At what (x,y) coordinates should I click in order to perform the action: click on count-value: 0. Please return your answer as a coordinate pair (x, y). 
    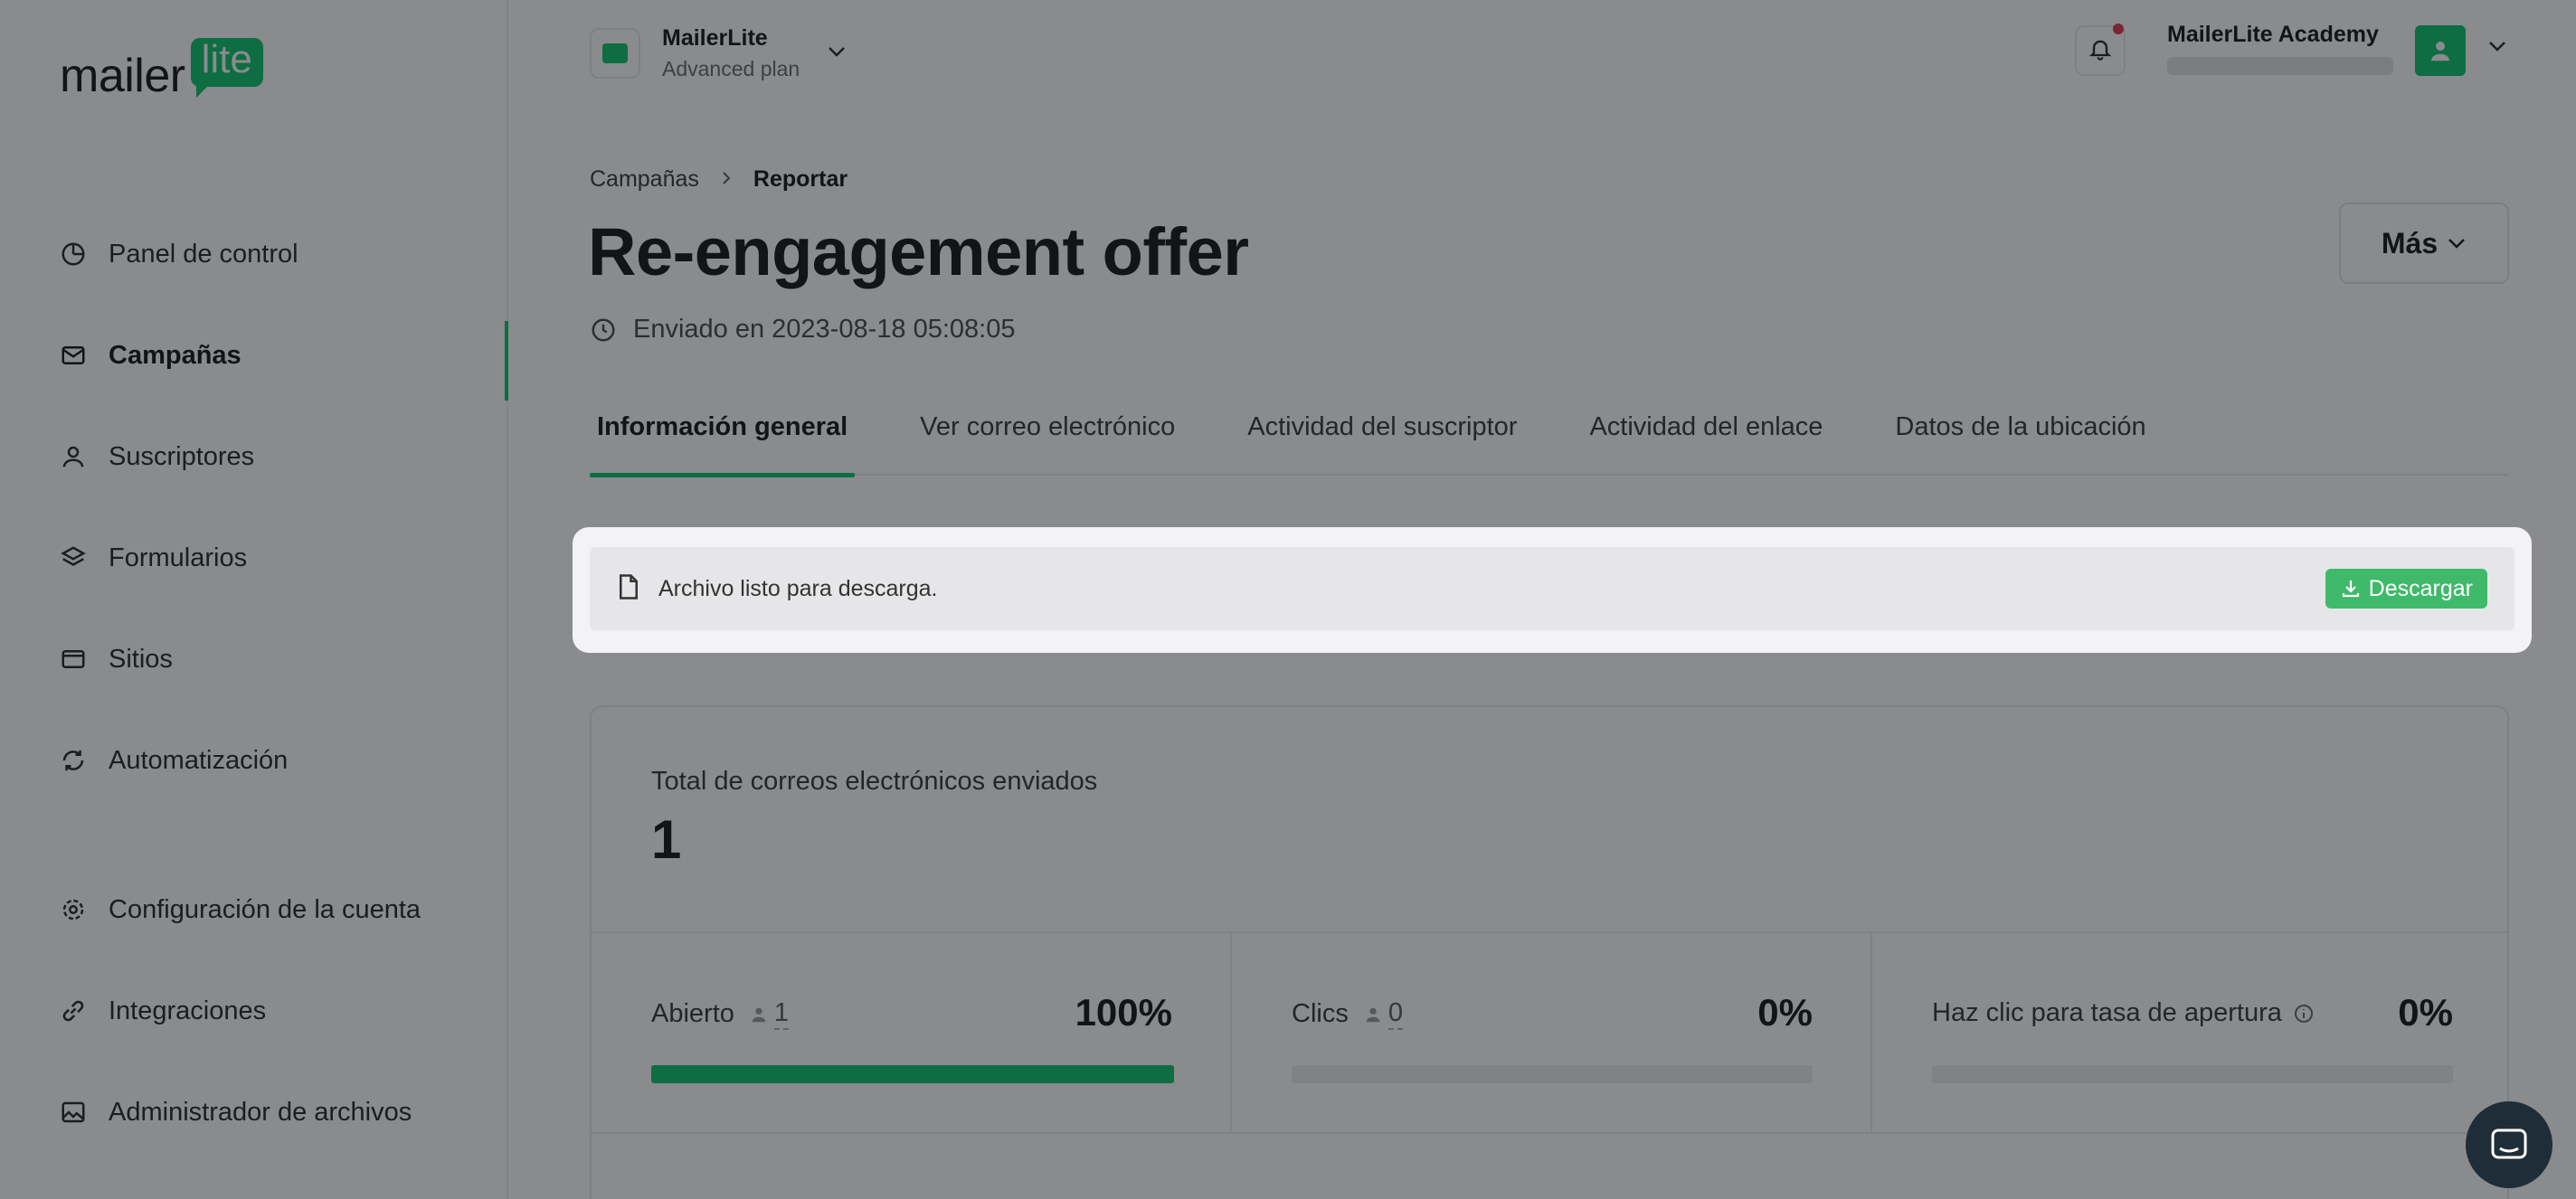
    Looking at the image, I should click on (1395, 1014).